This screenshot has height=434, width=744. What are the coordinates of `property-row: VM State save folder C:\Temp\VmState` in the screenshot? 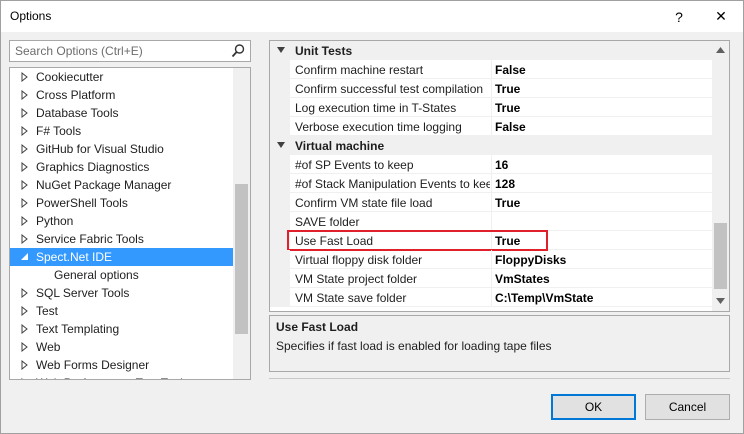 It's located at (491, 297).